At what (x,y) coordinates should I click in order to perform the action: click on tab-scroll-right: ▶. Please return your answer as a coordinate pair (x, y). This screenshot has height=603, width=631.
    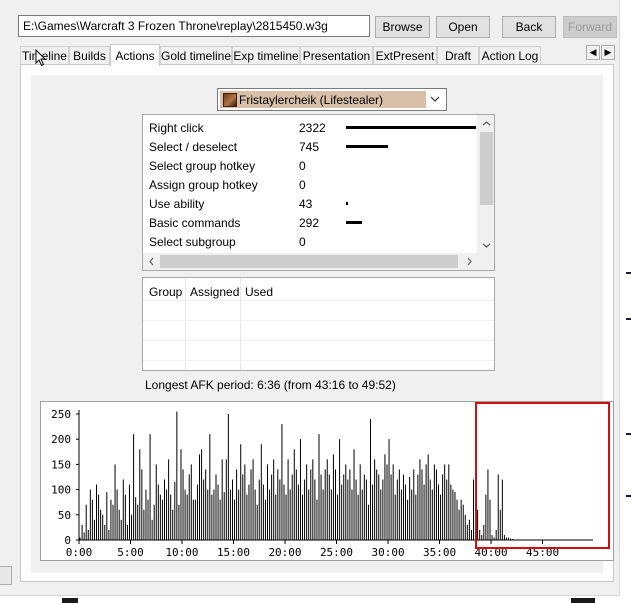
    Looking at the image, I should click on (608, 52).